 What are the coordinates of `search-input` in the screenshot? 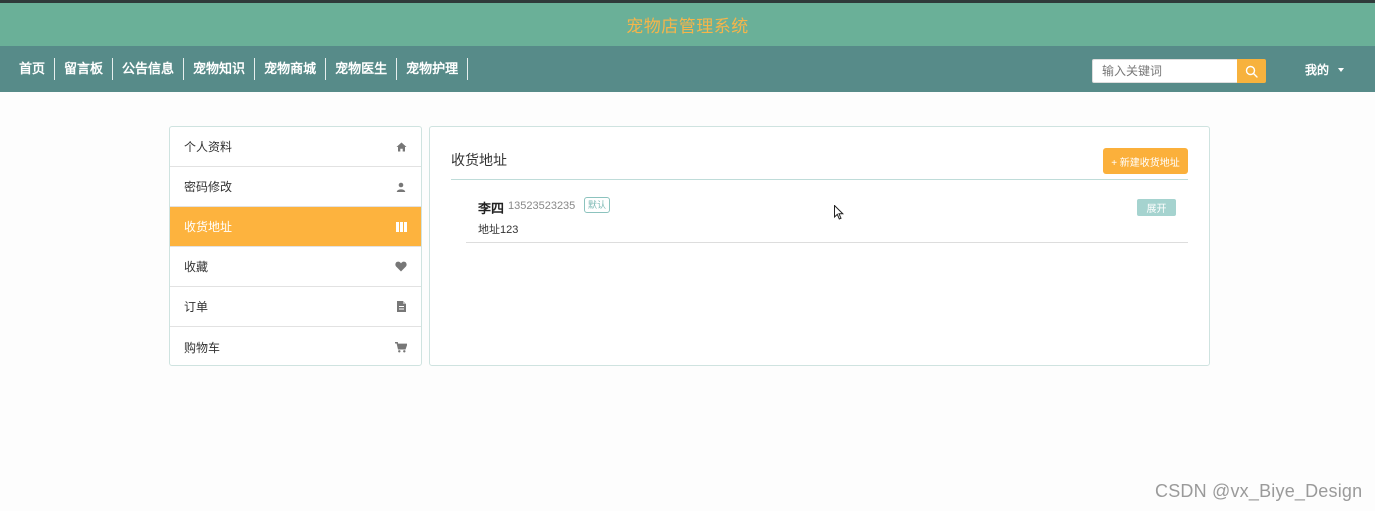 It's located at (1165, 71).